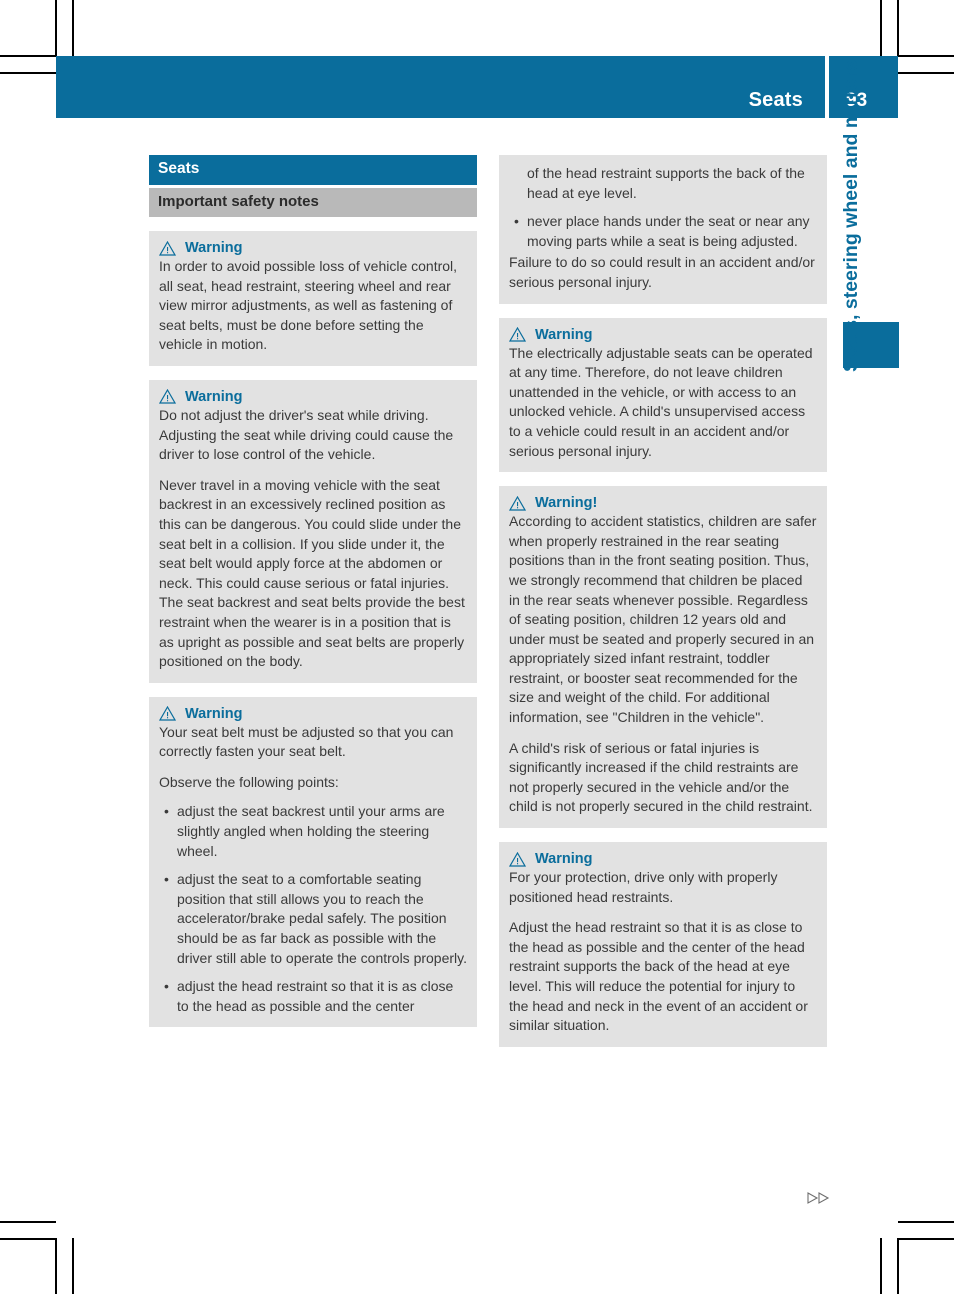 The image size is (954, 1294). I want to click on crop-mark-bottom-right-horizontal-b, so click(926, 1239).